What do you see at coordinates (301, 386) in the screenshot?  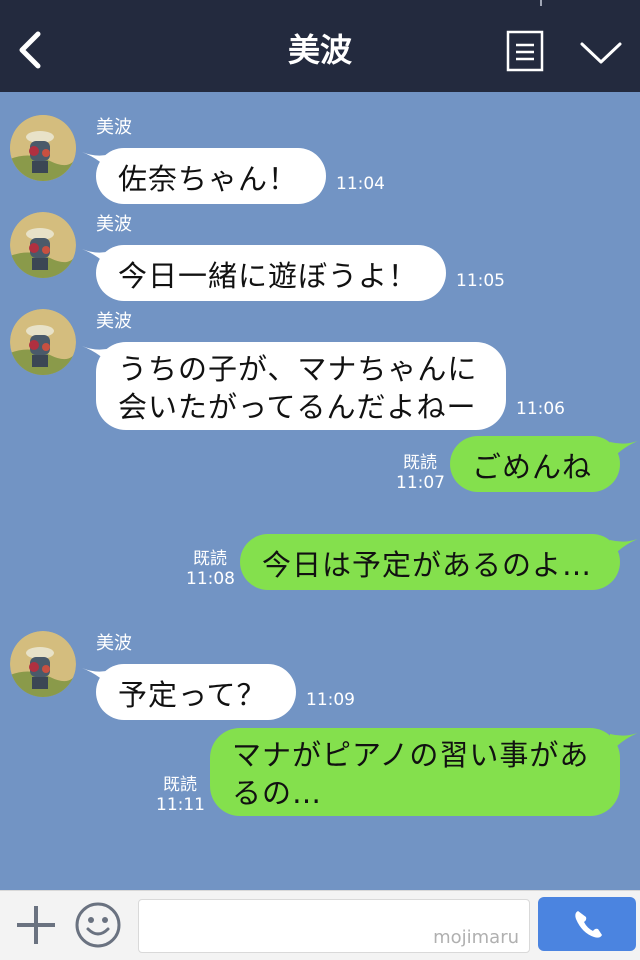 I see `message-bubble: うちの子が、マナちゃんに 会いたがってるんだよねー` at bounding box center [301, 386].